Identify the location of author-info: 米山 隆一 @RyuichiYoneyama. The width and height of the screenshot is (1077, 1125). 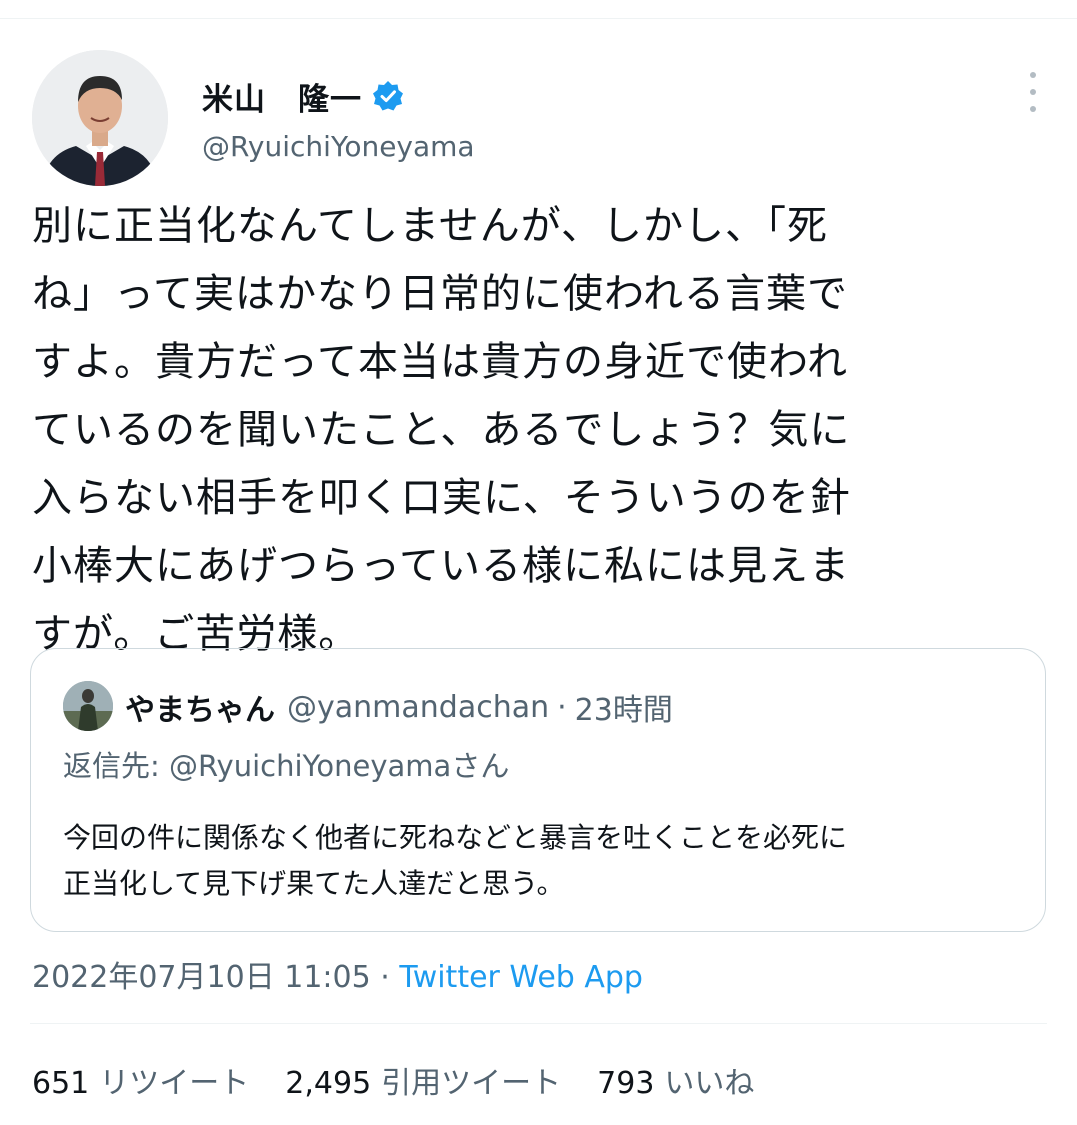
(338, 119).